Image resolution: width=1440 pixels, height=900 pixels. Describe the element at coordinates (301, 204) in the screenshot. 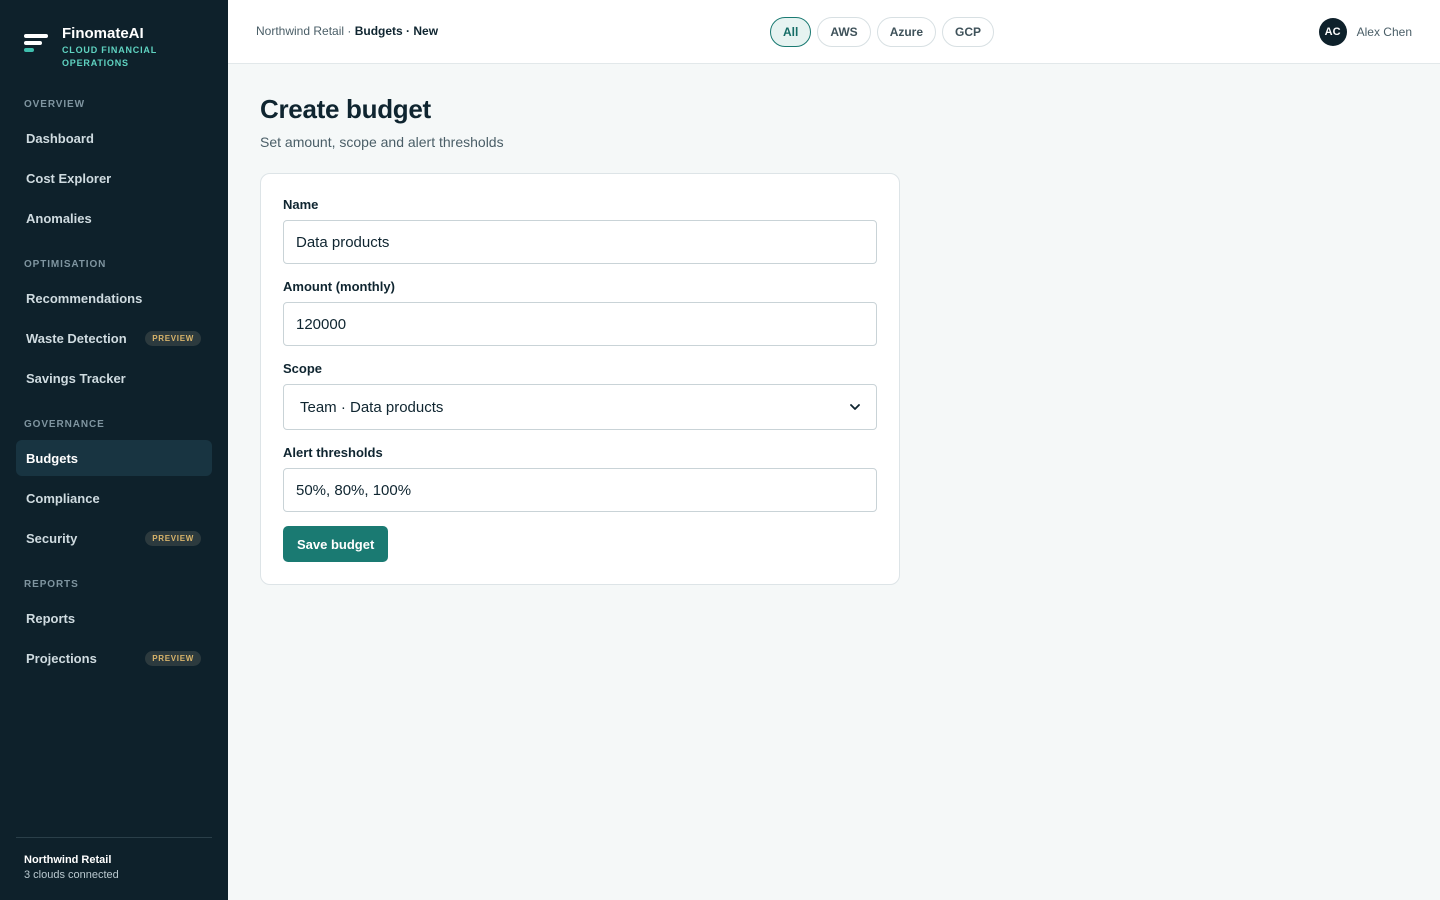

I see `name-label: Name` at that location.